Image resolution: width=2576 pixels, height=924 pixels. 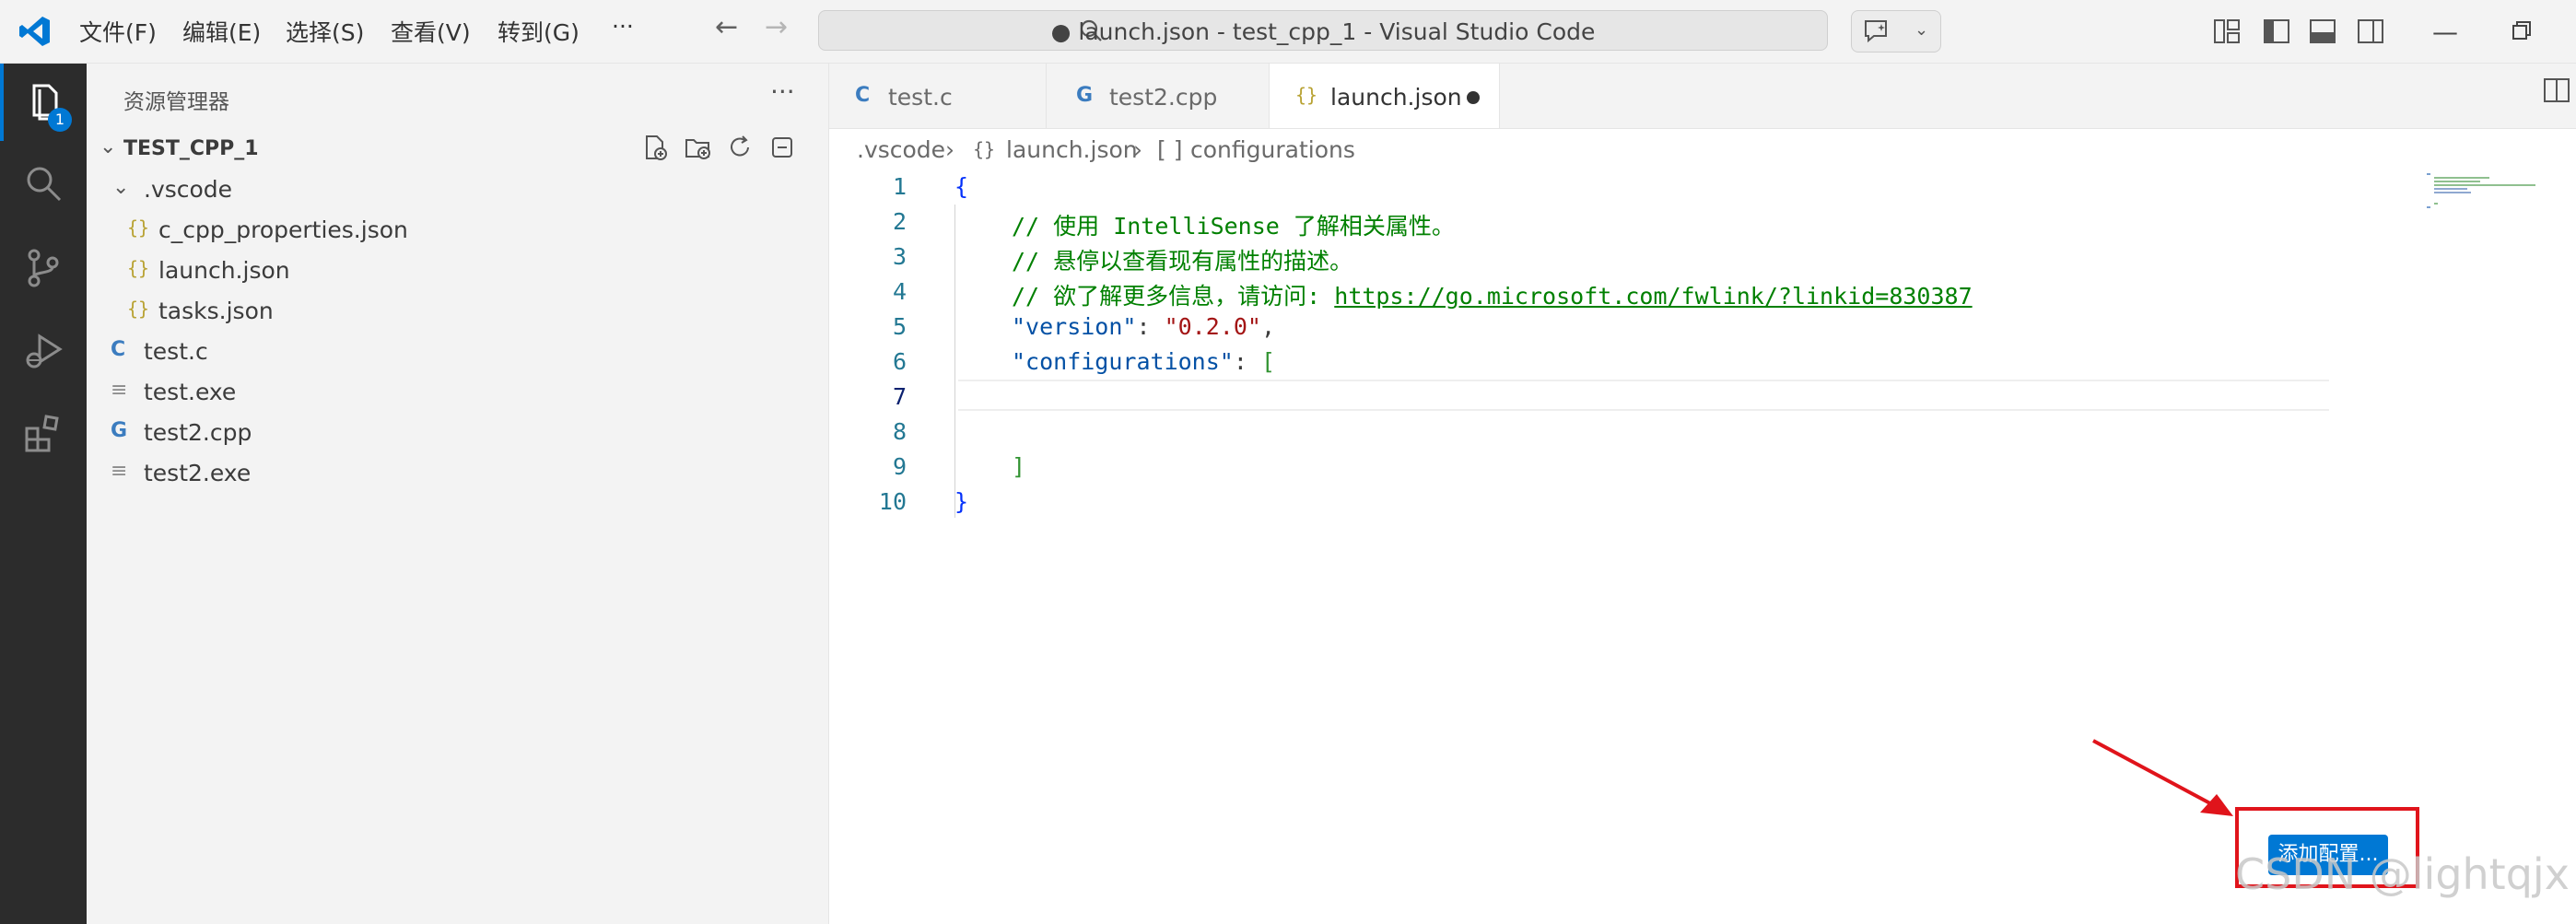 I want to click on run-debug-icon, so click(x=44, y=350).